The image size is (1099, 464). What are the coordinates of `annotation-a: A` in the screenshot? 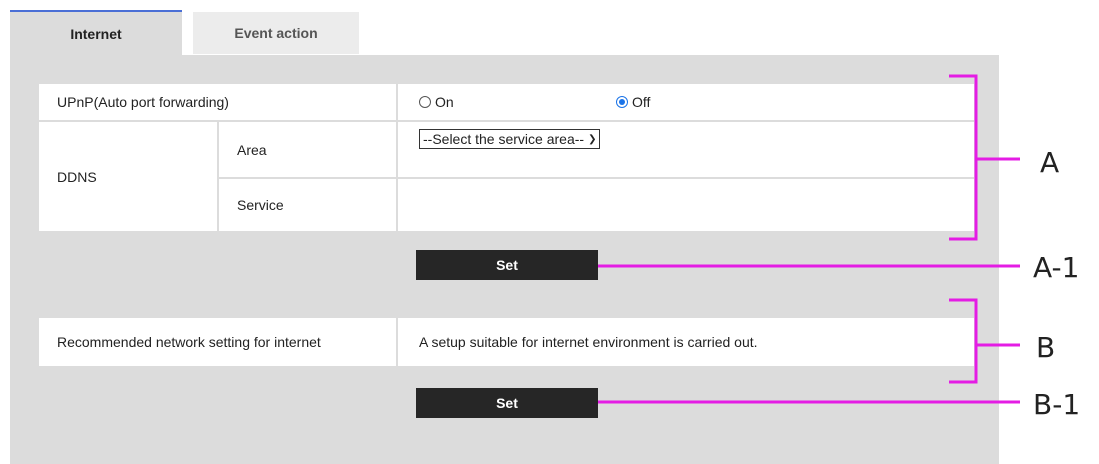 It's located at (1050, 162).